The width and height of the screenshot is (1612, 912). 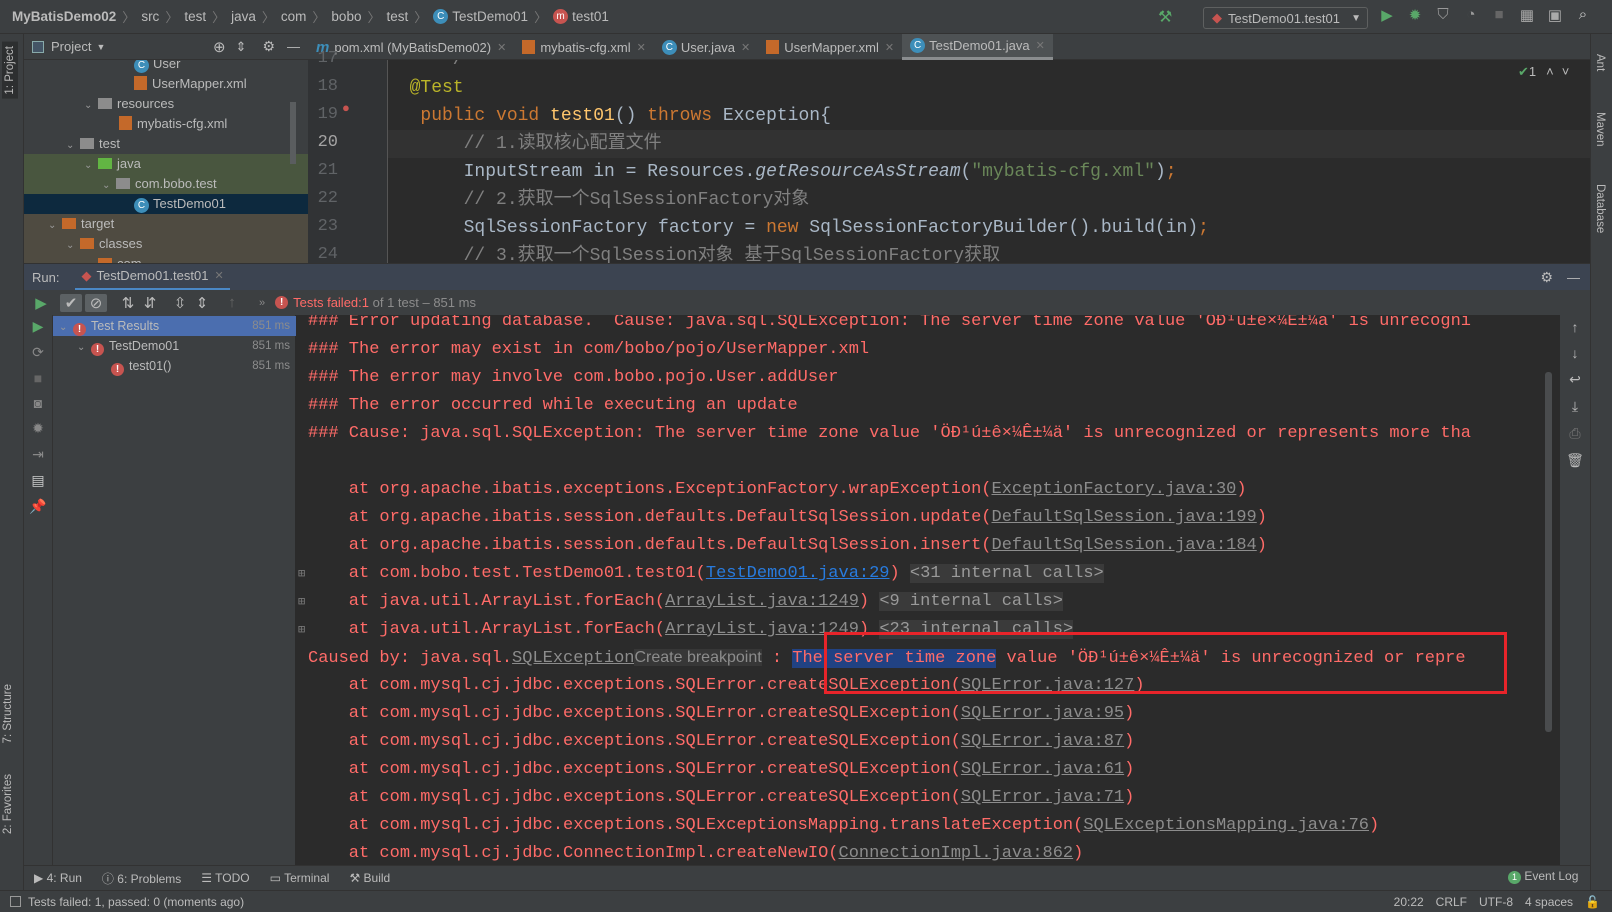 I want to click on code-line: // 1.读取核心配置文件, so click(x=989, y=144).